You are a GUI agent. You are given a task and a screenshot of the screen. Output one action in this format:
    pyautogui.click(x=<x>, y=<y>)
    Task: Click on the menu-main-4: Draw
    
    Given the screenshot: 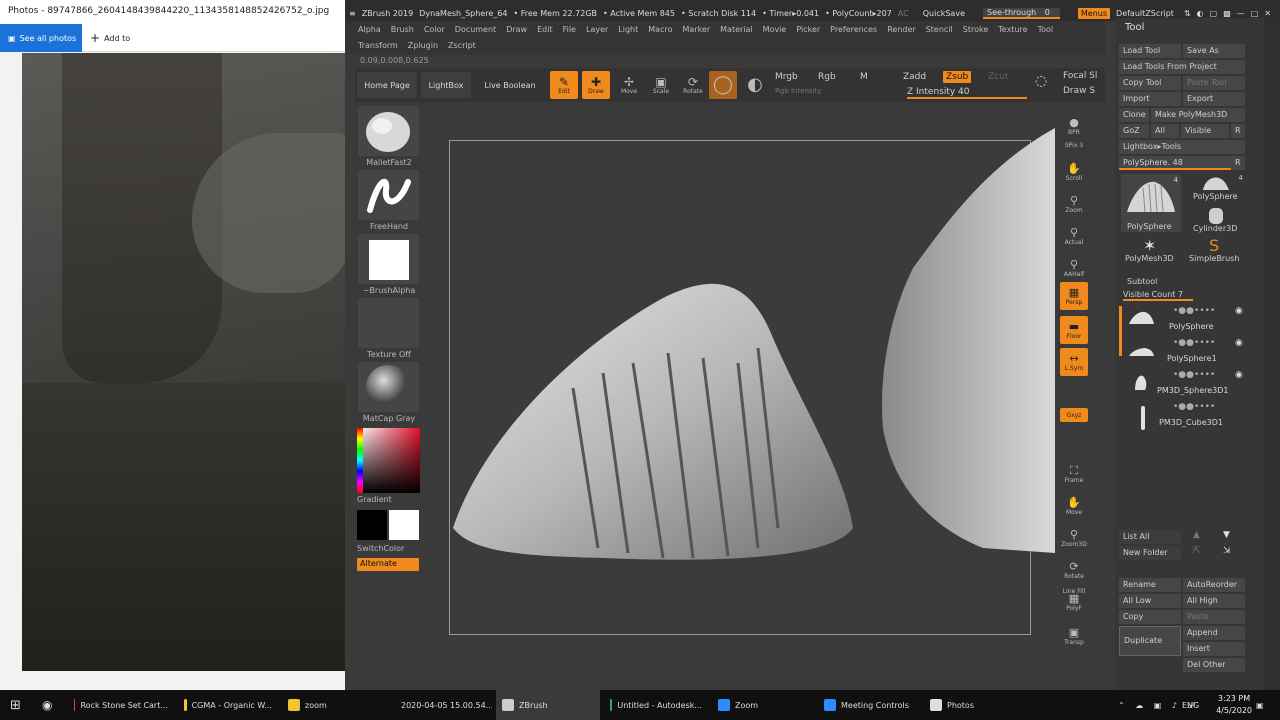 What is the action you would take?
    pyautogui.click(x=516, y=31)
    